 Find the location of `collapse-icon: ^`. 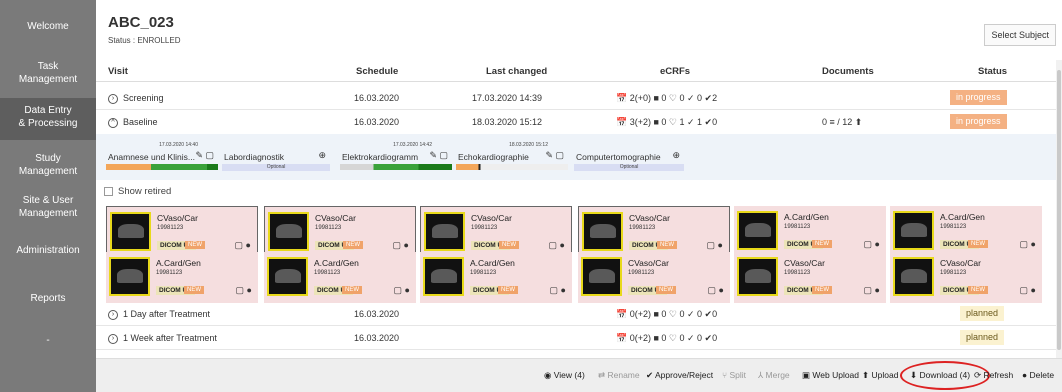

collapse-icon: ^ is located at coordinates (113, 122).